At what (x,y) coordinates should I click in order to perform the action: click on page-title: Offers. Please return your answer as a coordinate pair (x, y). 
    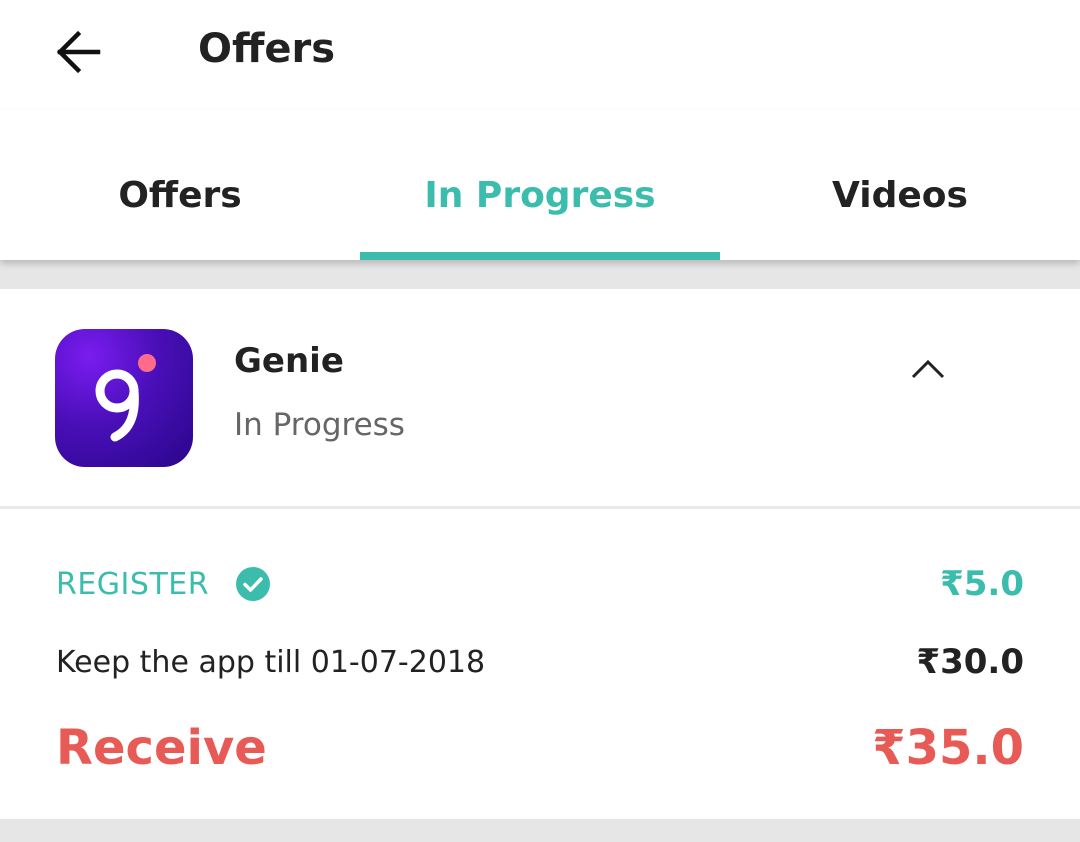
    Looking at the image, I should click on (267, 49).